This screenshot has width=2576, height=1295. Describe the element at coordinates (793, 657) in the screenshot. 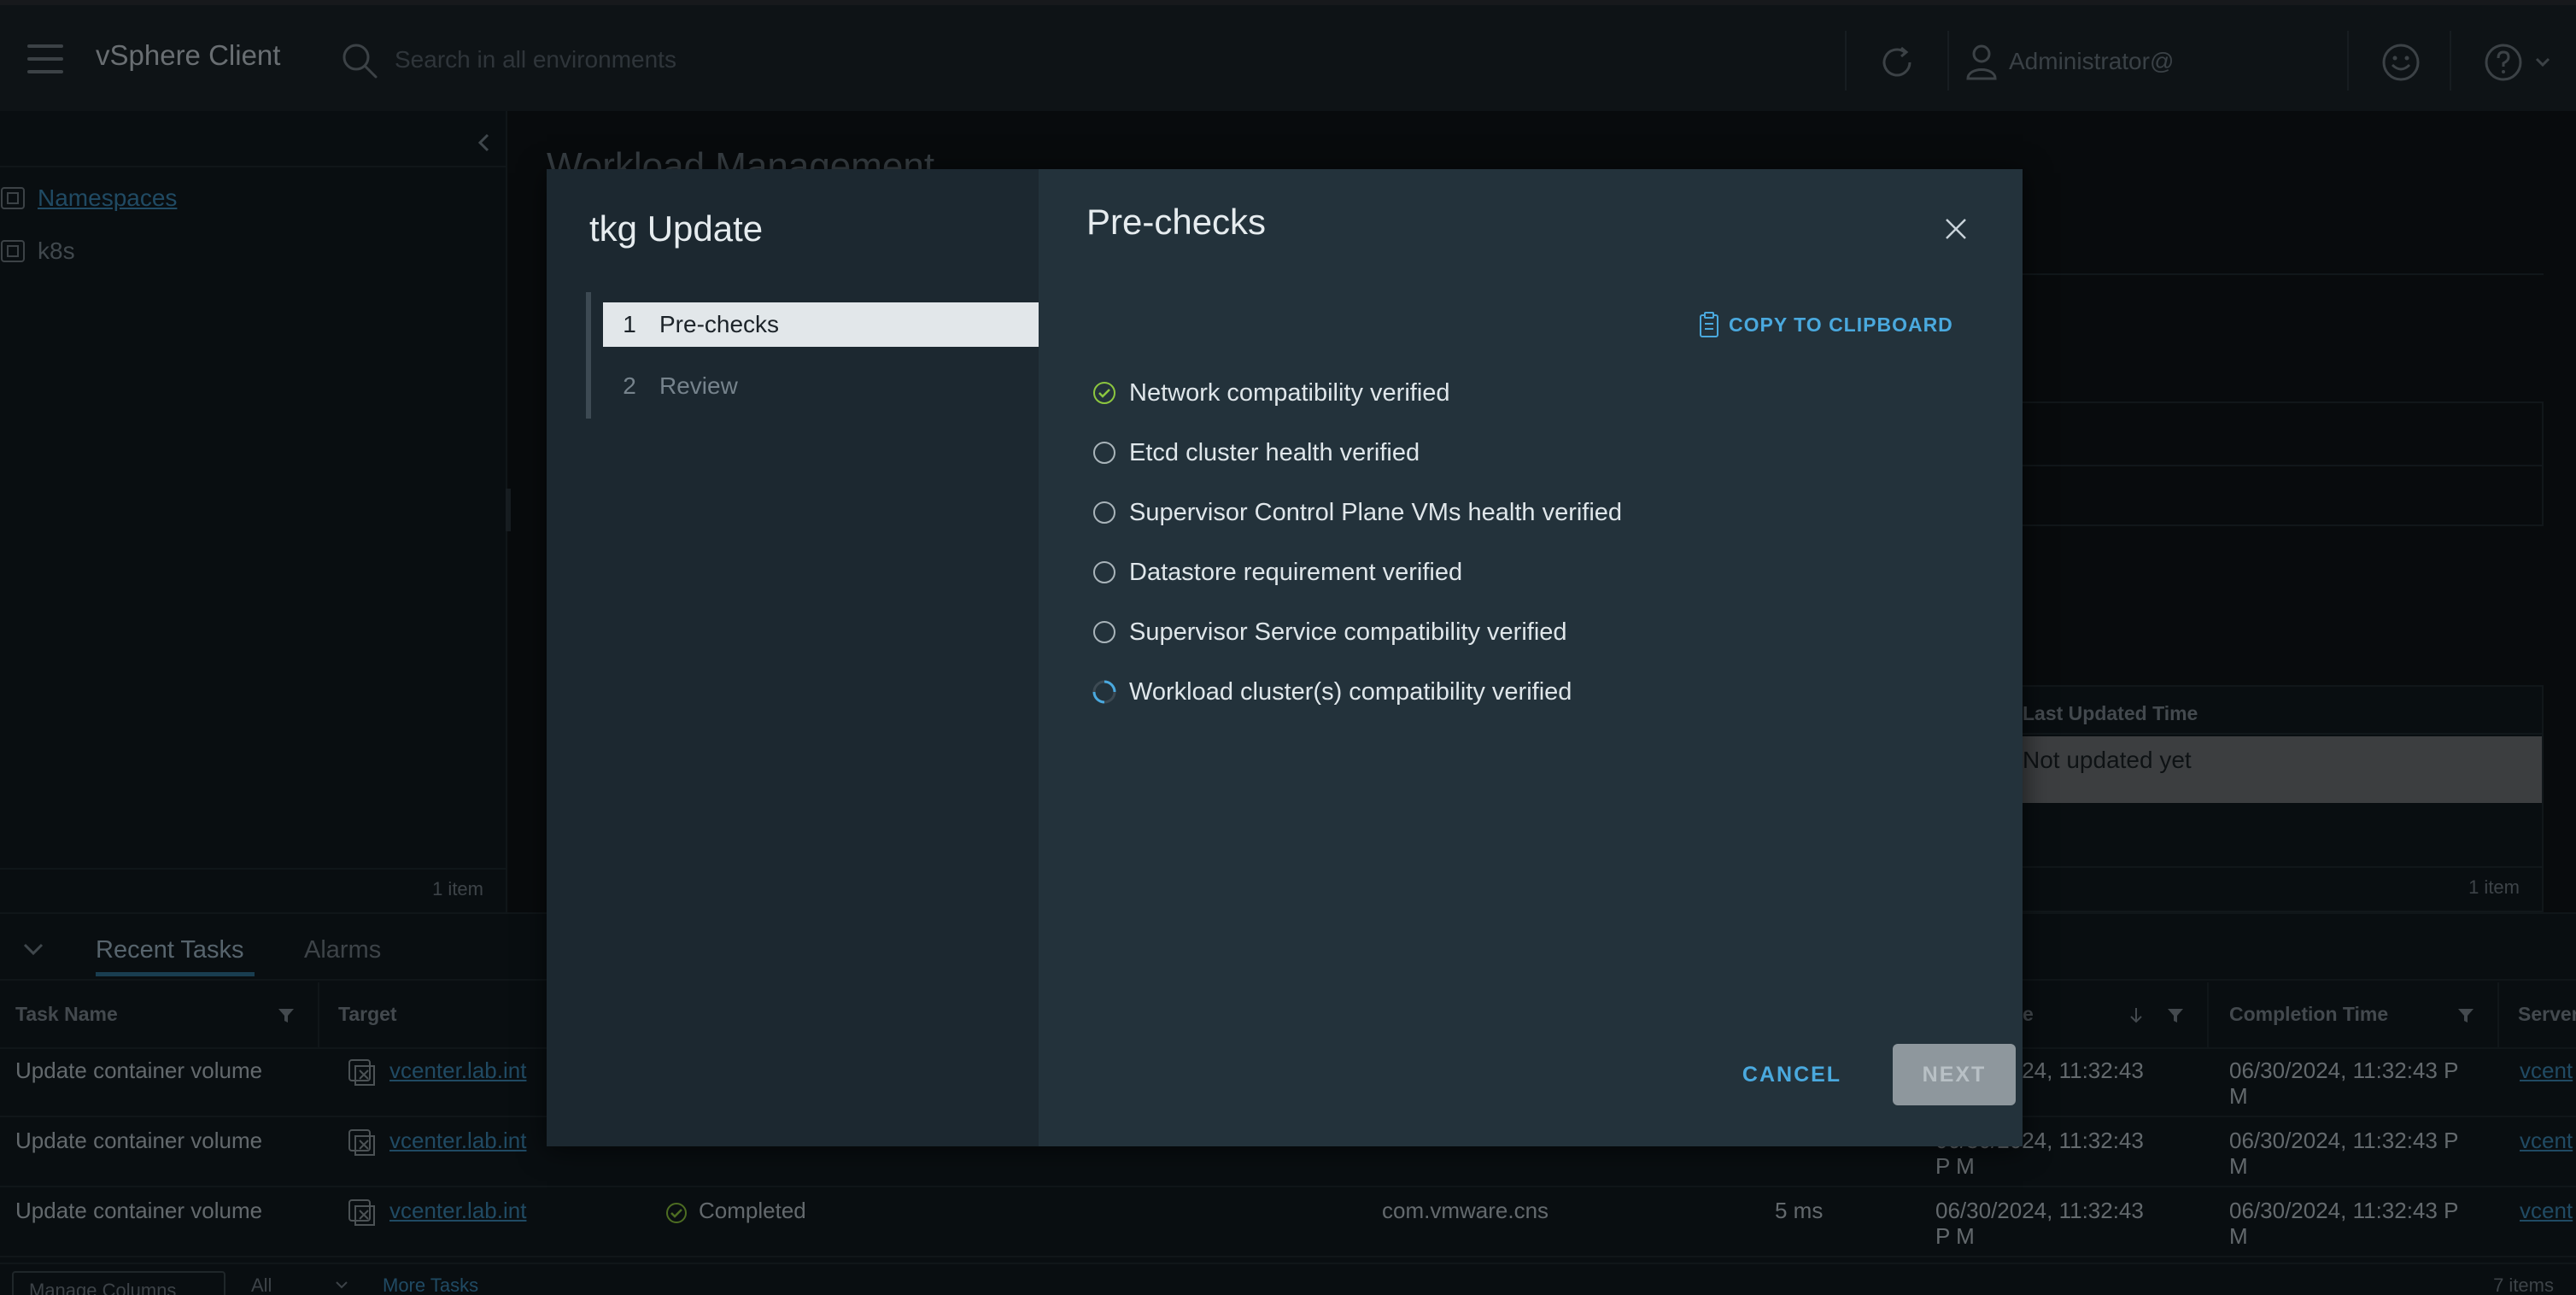

I see `wizard-steps-panel: tkg Update 1 Pre-checks 2 Review` at that location.